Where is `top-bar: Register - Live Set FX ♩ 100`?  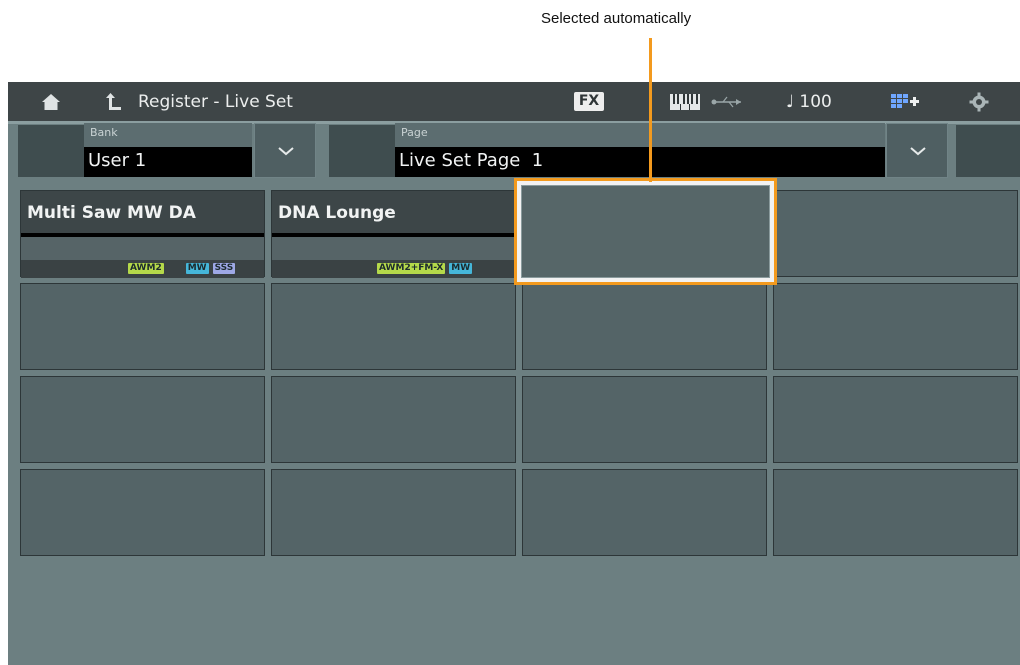
top-bar: Register - Live Set FX ♩ 100 is located at coordinates (514, 101).